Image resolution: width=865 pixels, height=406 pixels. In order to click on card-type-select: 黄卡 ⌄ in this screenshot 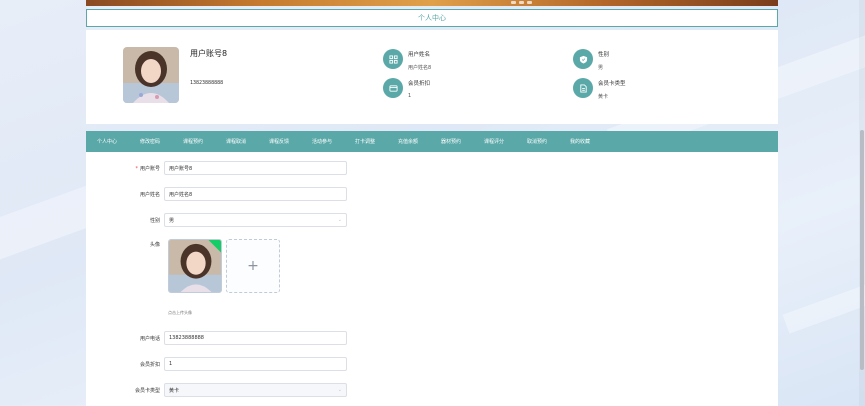, I will do `click(255, 390)`.